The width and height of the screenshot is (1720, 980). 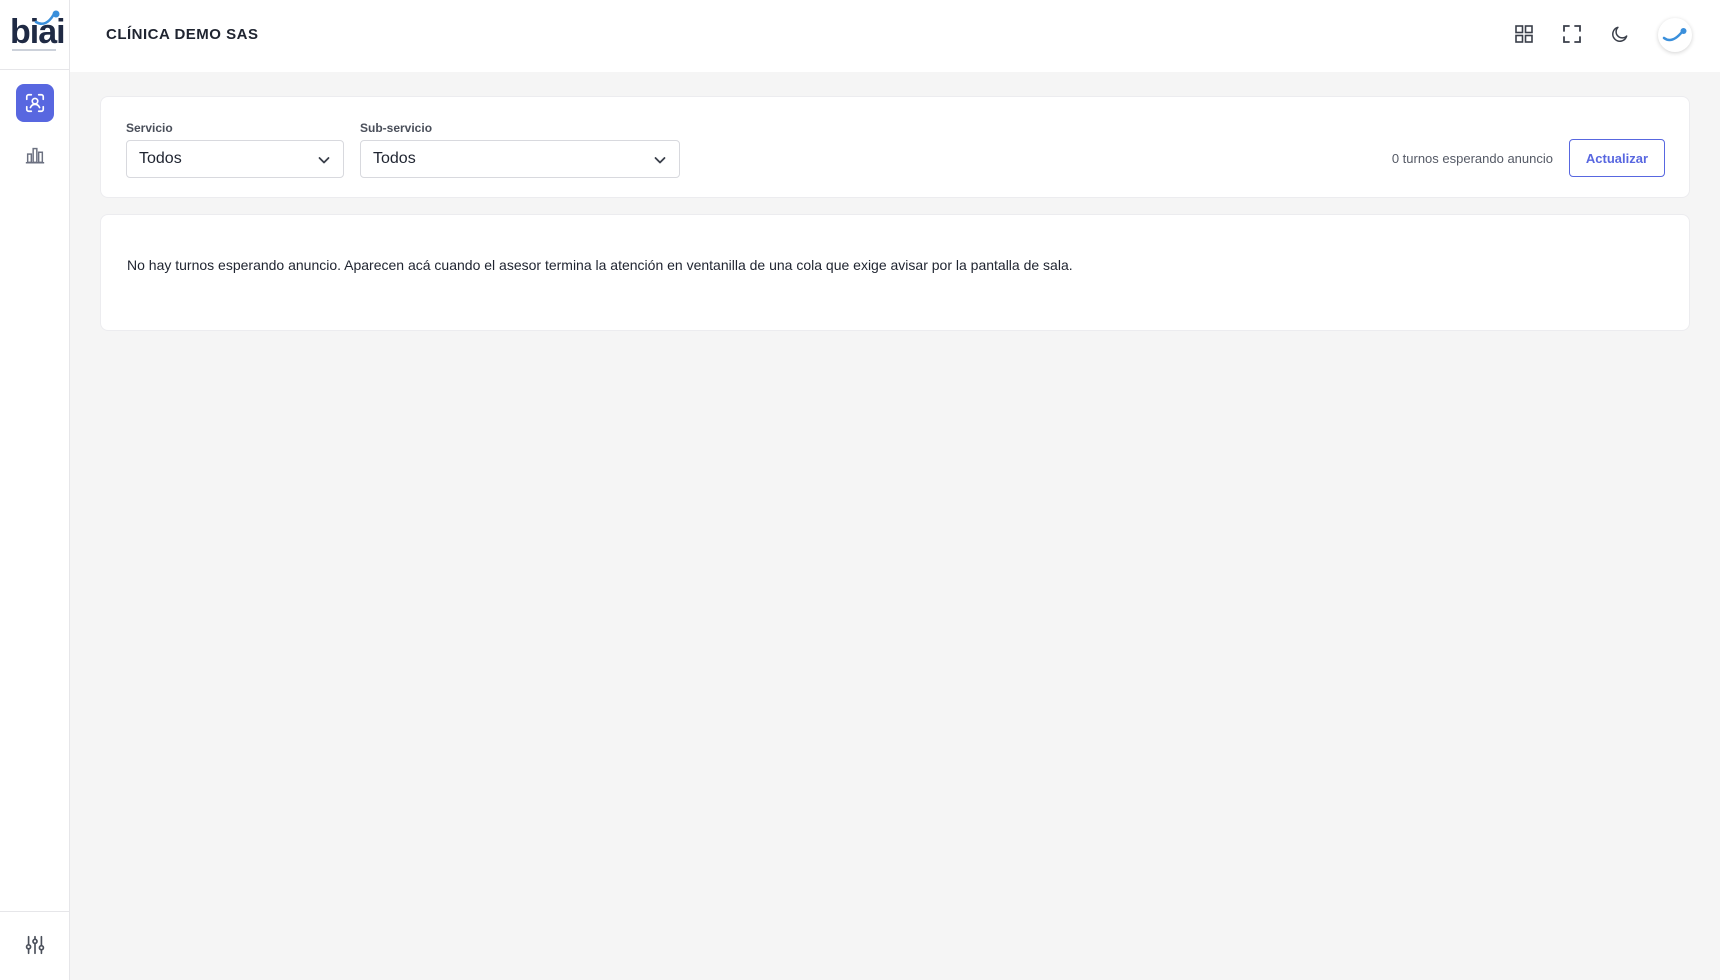 What do you see at coordinates (394, 158) in the screenshot?
I see `sub-service-select-value: Todos` at bounding box center [394, 158].